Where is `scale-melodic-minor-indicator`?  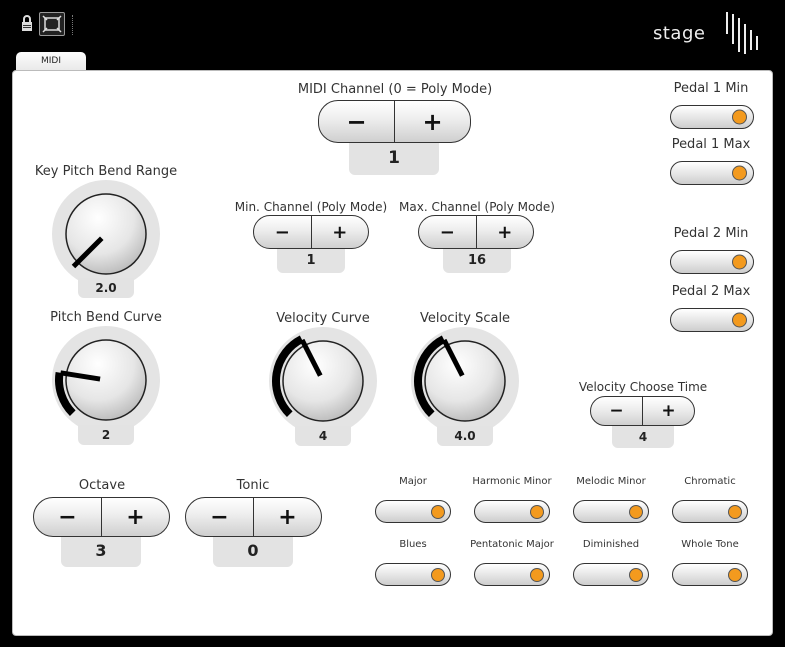
scale-melodic-minor-indicator is located at coordinates (636, 511).